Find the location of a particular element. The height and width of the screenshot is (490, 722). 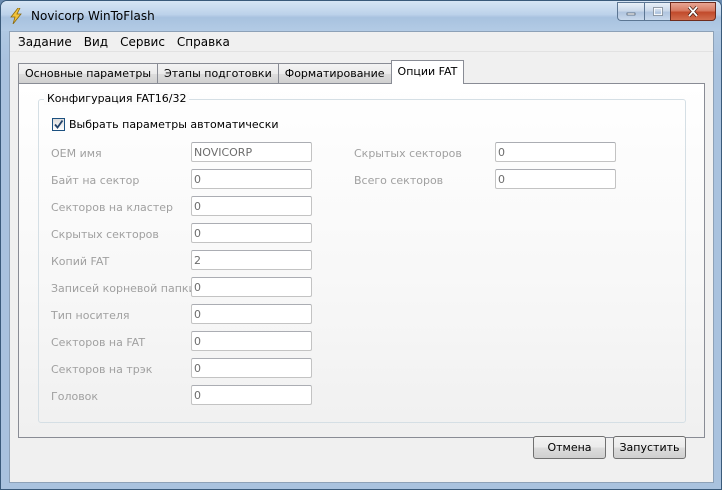

checkbox-box is located at coordinates (58, 124).